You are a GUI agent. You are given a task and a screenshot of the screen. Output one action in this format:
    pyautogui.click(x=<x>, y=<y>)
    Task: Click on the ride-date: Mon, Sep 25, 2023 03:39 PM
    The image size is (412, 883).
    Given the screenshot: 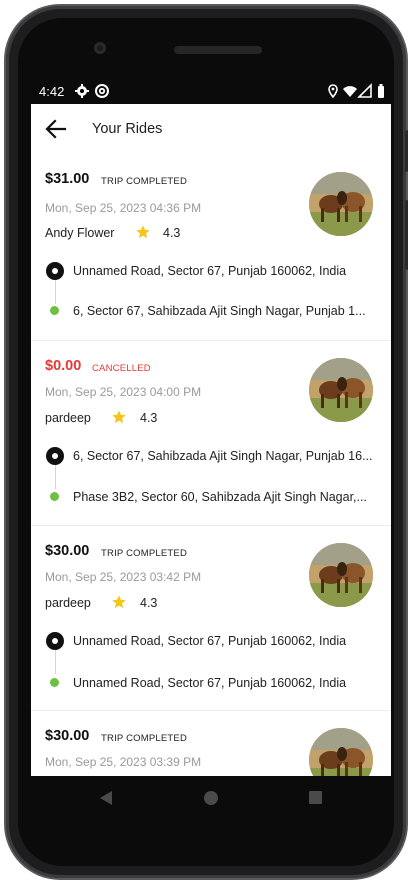 What is the action you would take?
    pyautogui.click(x=123, y=762)
    